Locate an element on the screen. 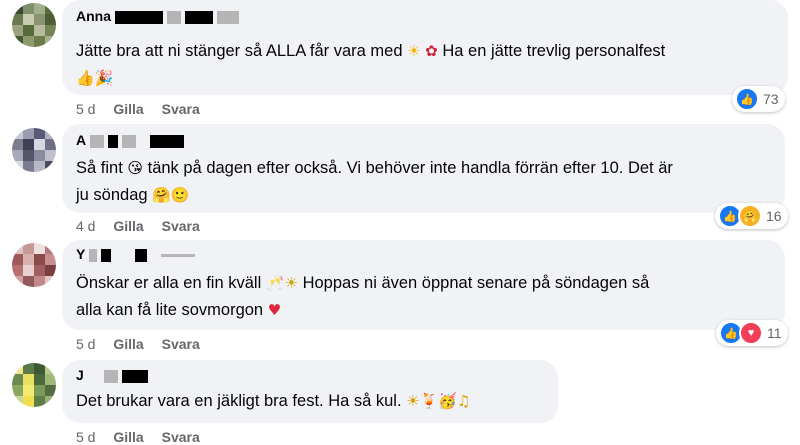 The image size is (800, 445). heart-icon: ♥ is located at coordinates (751, 333).